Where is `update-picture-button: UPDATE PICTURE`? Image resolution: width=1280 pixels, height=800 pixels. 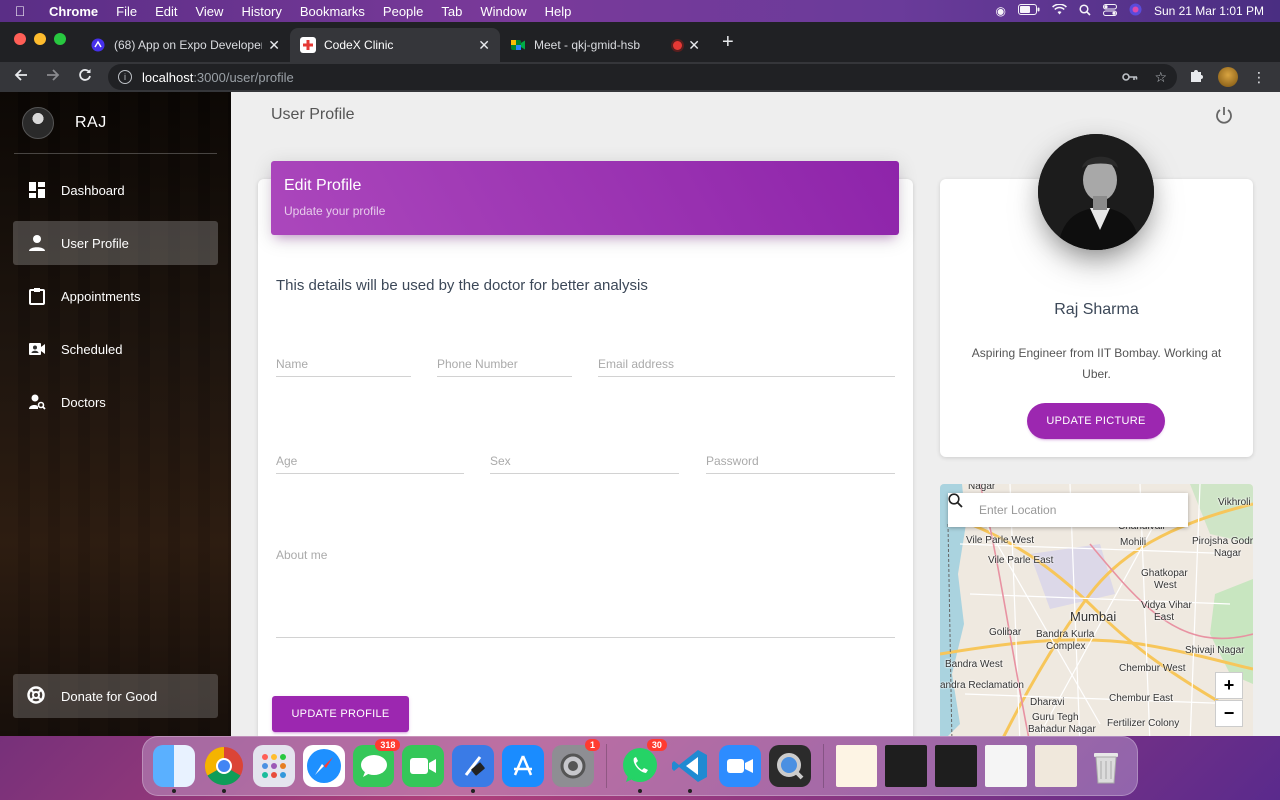
update-picture-button: UPDATE PICTURE is located at coordinates (1096, 421).